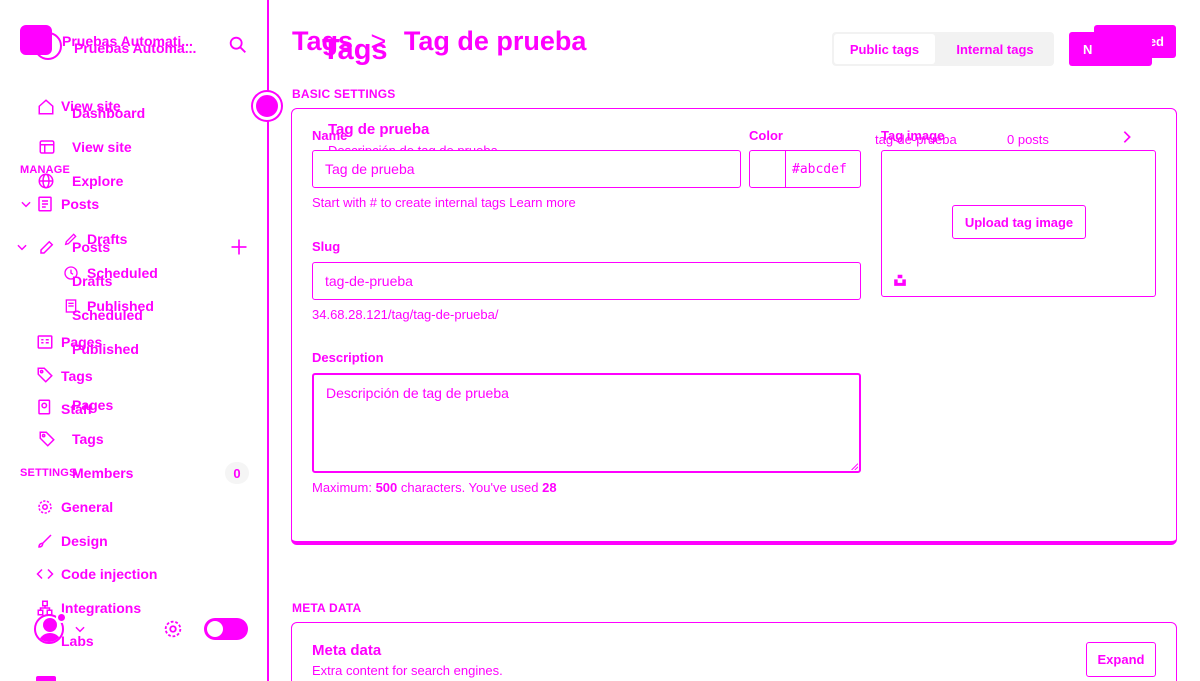  Describe the element at coordinates (22, 247) in the screenshot. I see `chevron-down-icon-ghost` at that location.